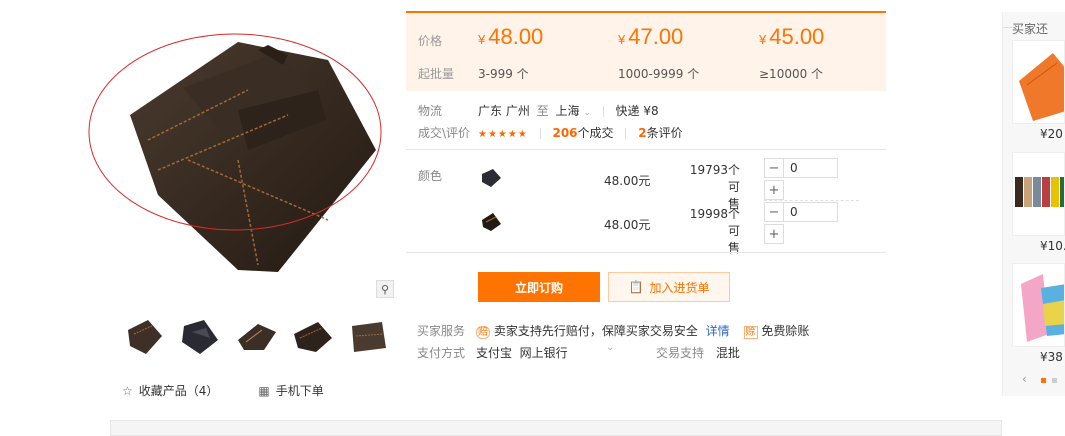 This screenshot has height=436, width=1065. I want to click on clipboard-icon: 📋, so click(636, 287).